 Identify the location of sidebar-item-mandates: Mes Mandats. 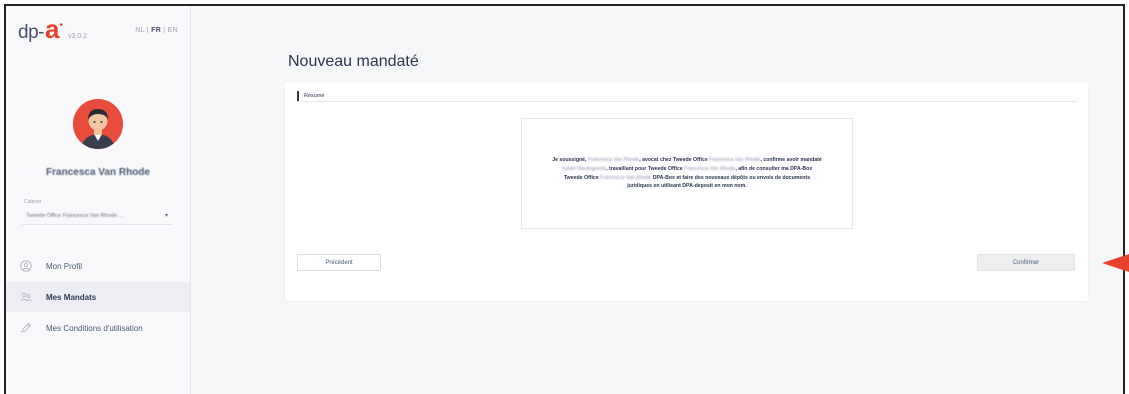
(98, 297).